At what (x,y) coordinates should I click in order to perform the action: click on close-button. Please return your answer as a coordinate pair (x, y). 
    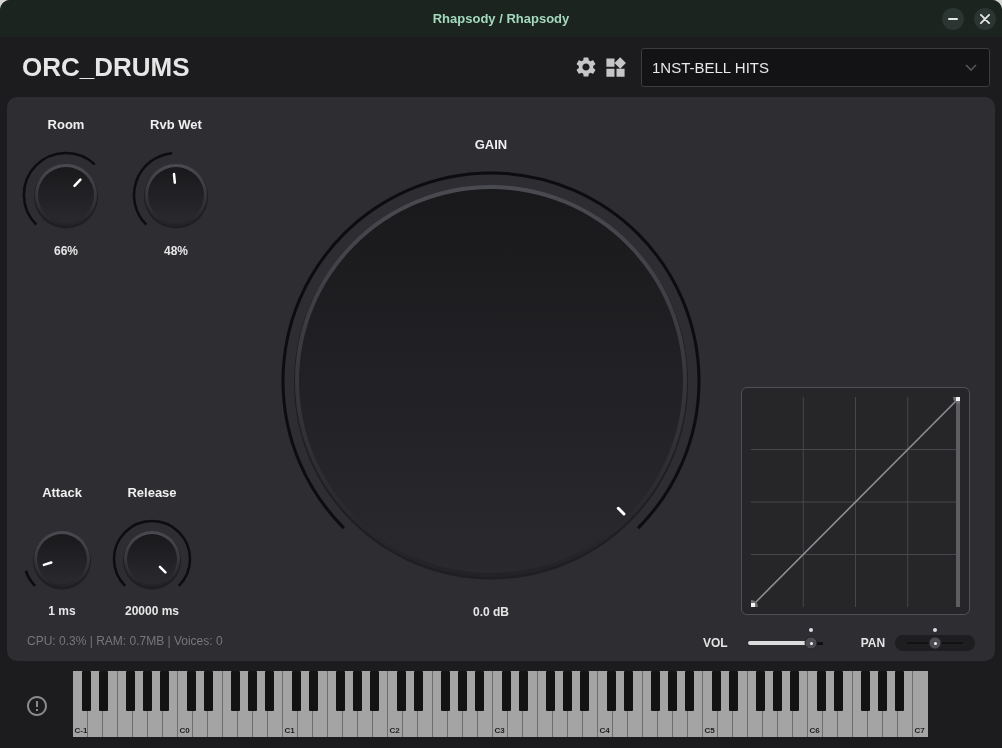
    Looking at the image, I should click on (985, 18).